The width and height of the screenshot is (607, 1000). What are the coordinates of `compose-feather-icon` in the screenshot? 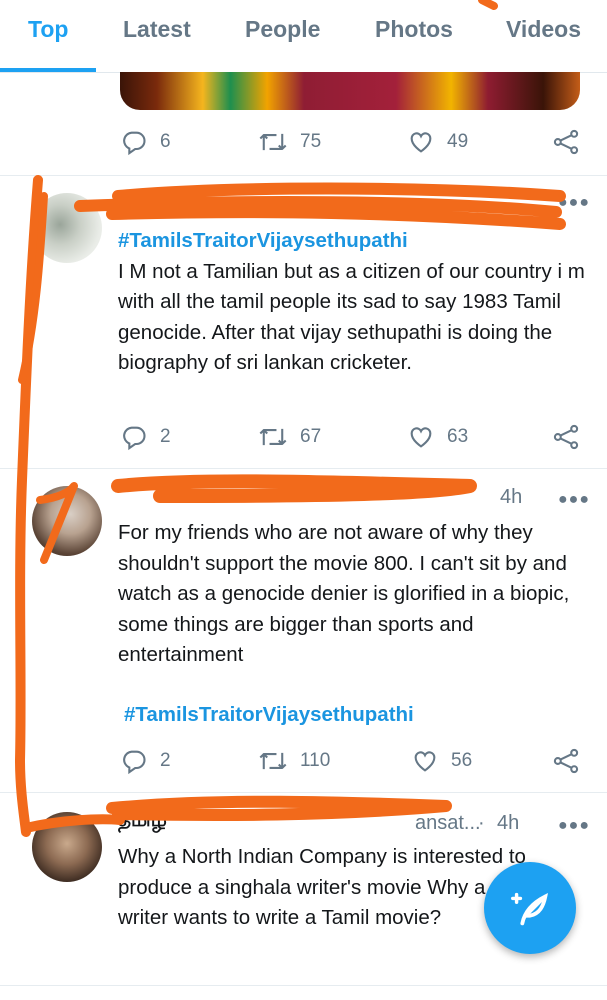 It's located at (529, 909).